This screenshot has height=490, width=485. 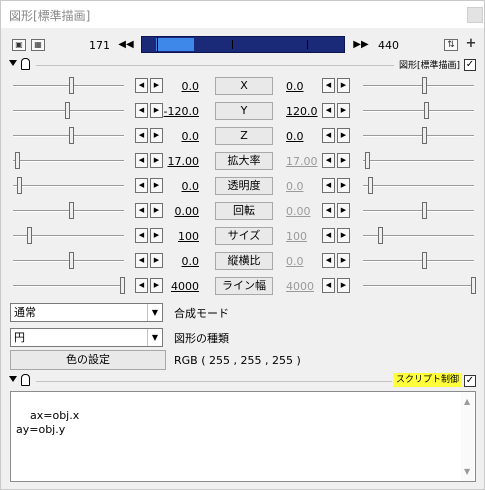 I want to click on param-end-value: 0.00, so click(x=304, y=211).